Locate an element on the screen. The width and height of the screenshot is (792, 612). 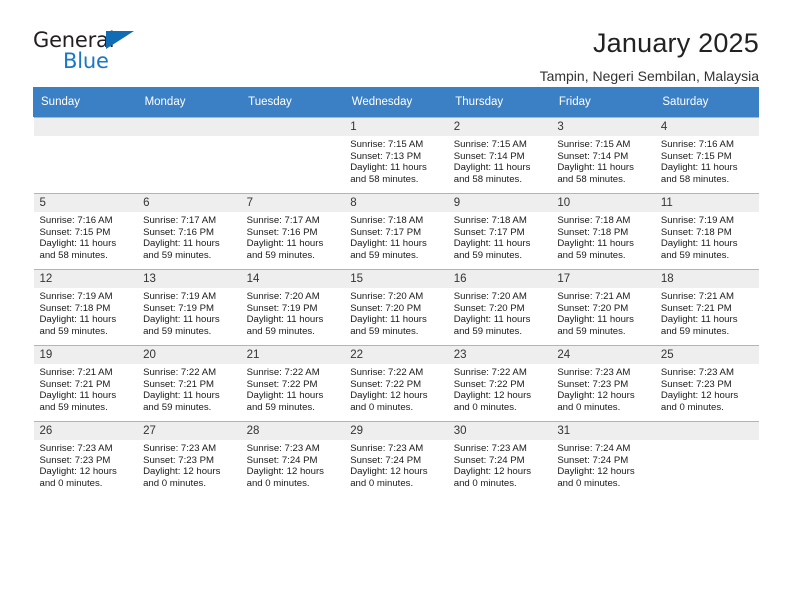
day-detail-sunset: Sunset: 7:24 PM is located at coordinates (386, 460).